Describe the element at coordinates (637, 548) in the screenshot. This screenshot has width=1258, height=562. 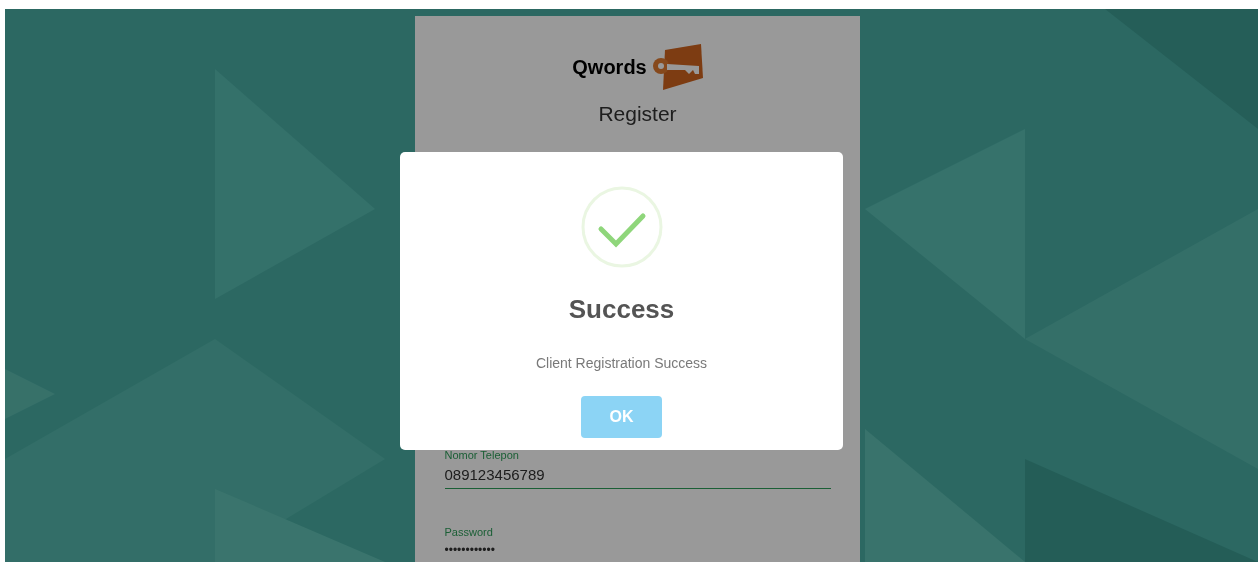
I see `password-field: ••••••••••••` at that location.